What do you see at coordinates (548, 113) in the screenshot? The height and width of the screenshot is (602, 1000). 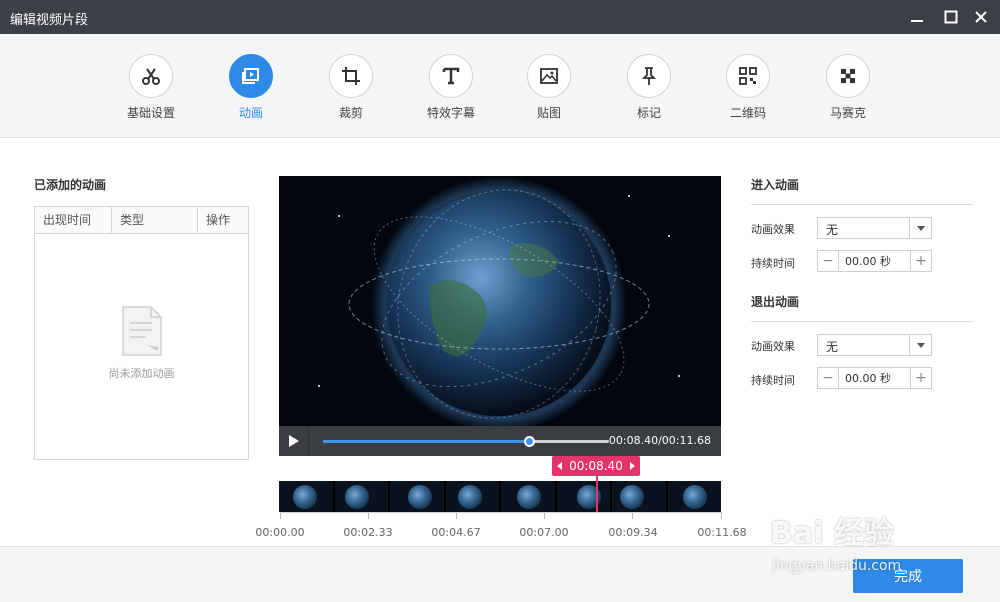 I see `tab-label: 贴图` at bounding box center [548, 113].